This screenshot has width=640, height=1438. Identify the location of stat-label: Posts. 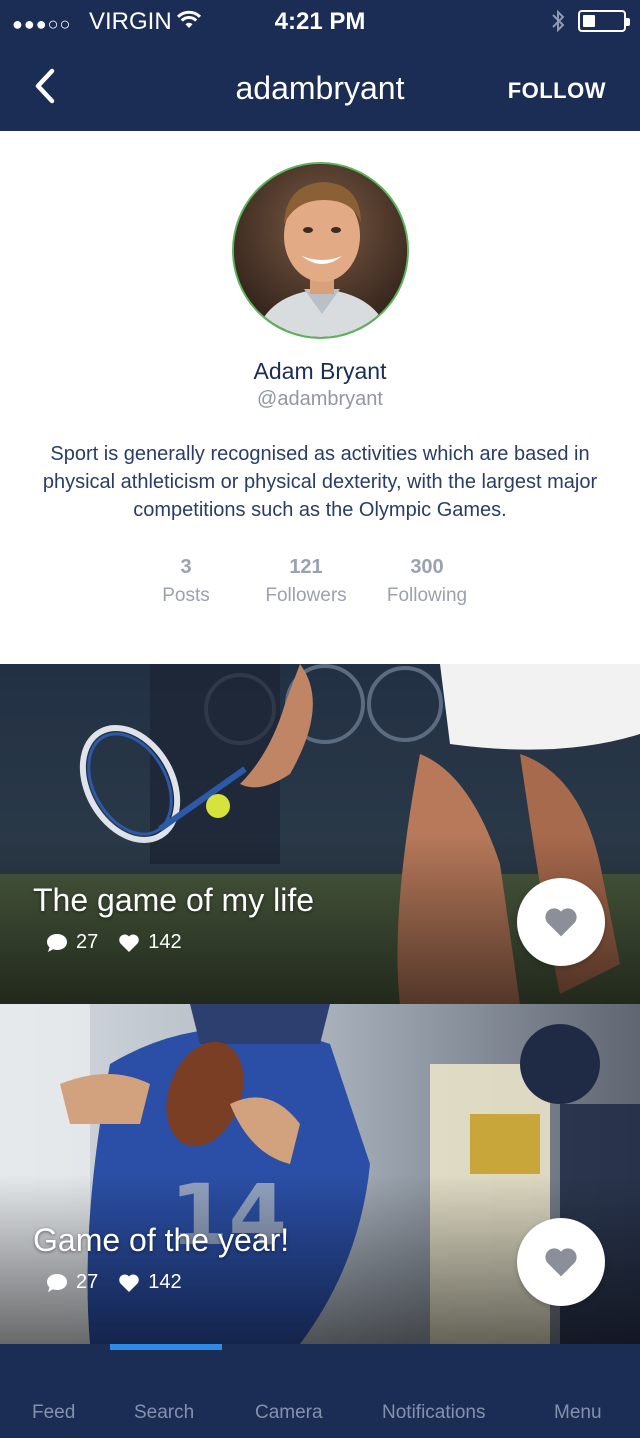
(186, 595).